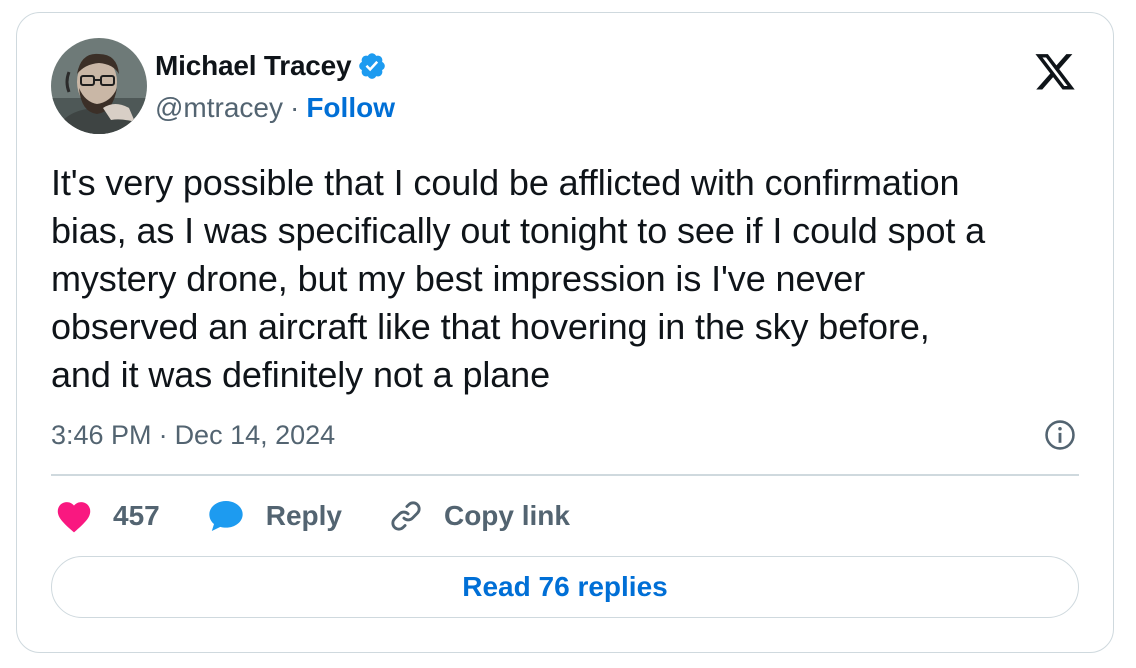 The width and height of the screenshot is (1136, 668). Describe the element at coordinates (253, 66) in the screenshot. I see `author-name: Michael Tracey` at that location.